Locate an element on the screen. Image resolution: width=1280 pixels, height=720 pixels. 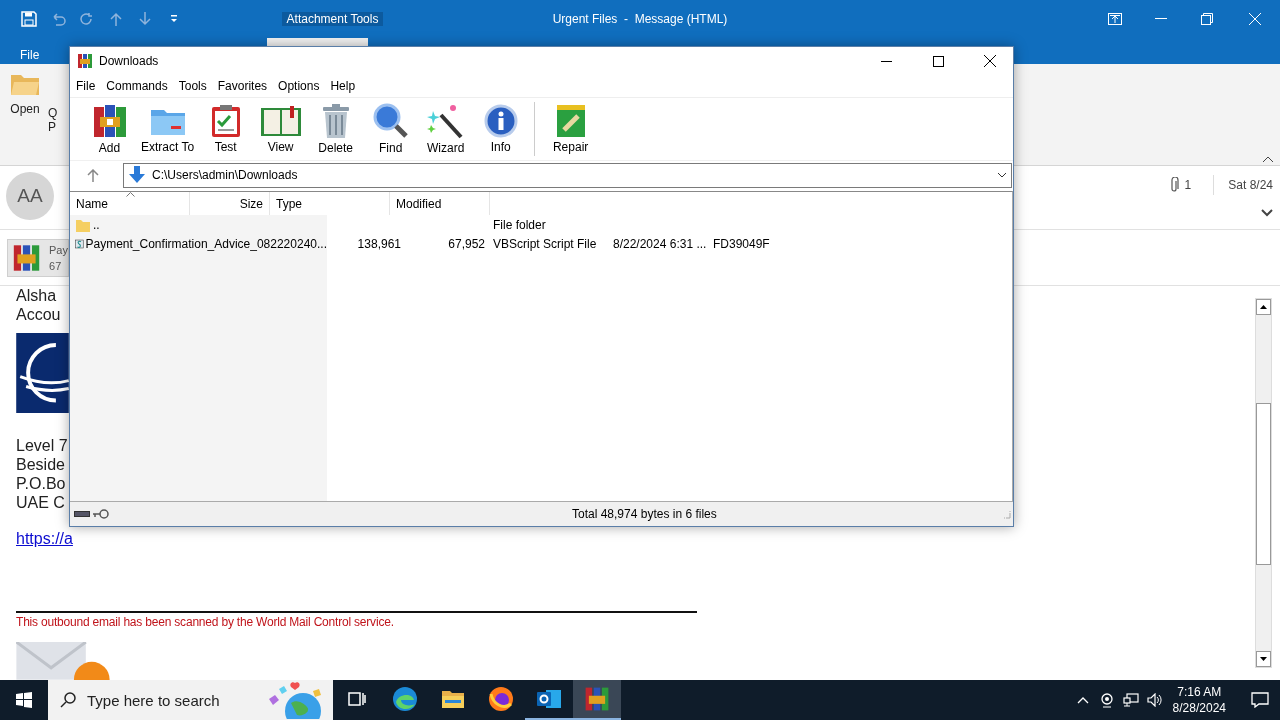
outlook-icon is located at coordinates (549, 699).